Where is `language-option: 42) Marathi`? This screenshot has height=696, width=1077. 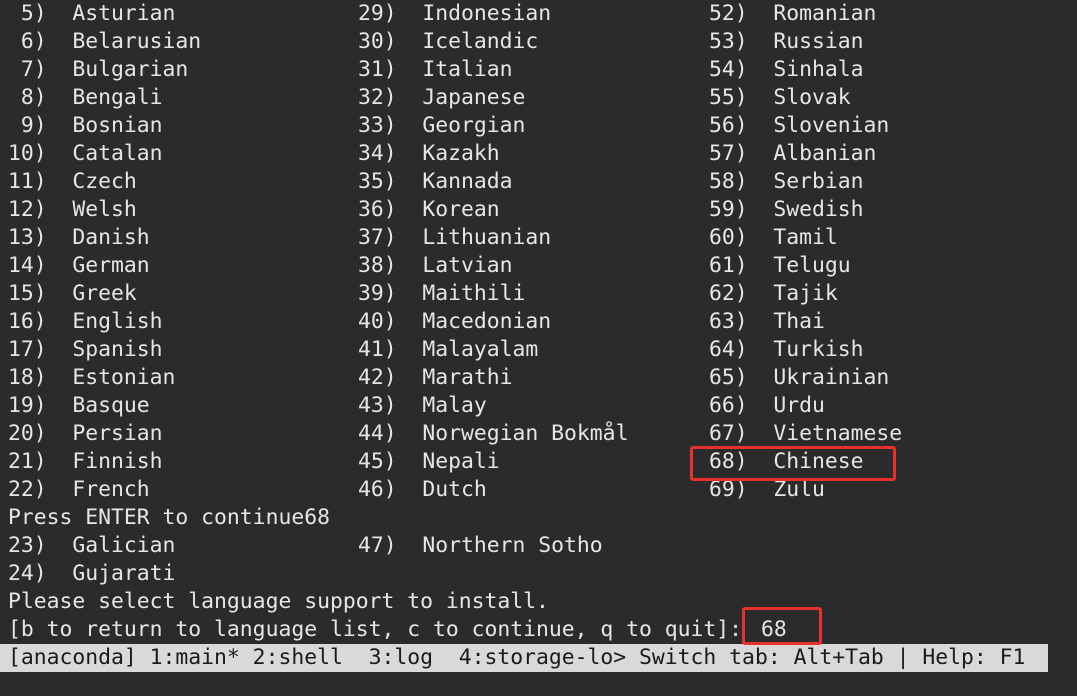 language-option: 42) Marathi is located at coordinates (435, 378).